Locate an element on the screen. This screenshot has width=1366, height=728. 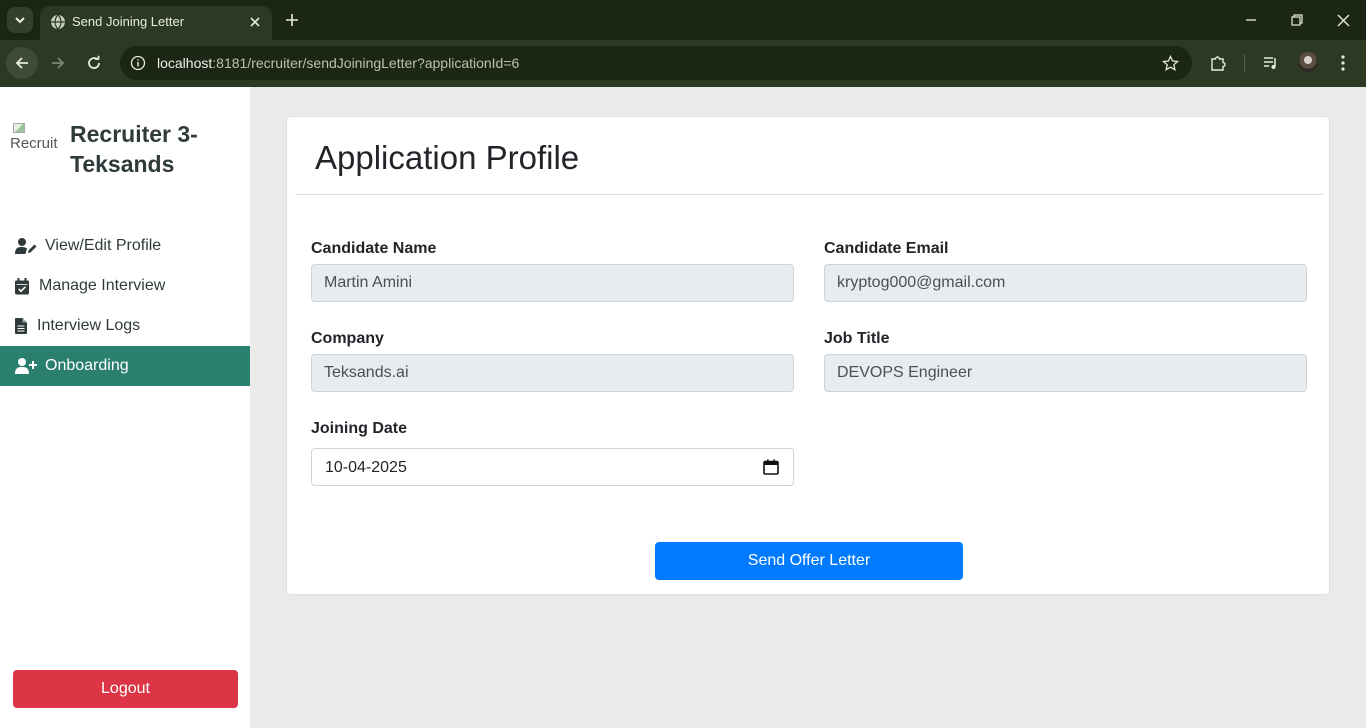
sidebar-item-interview-logs: Interview Logs is located at coordinates (125, 326).